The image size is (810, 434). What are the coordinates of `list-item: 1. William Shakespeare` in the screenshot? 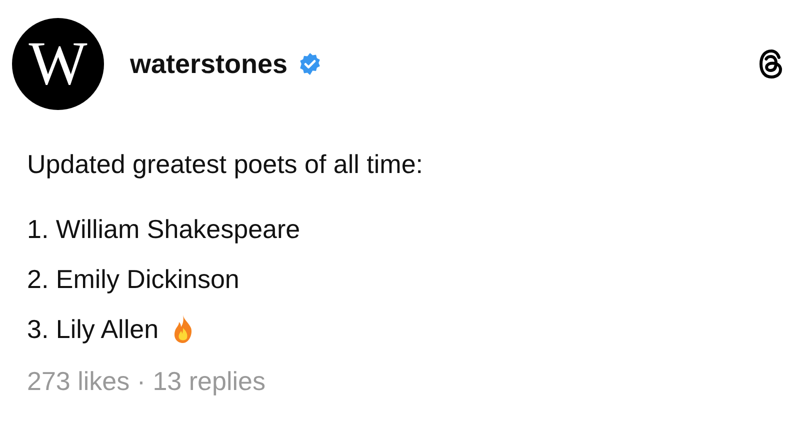 It's located at (163, 229).